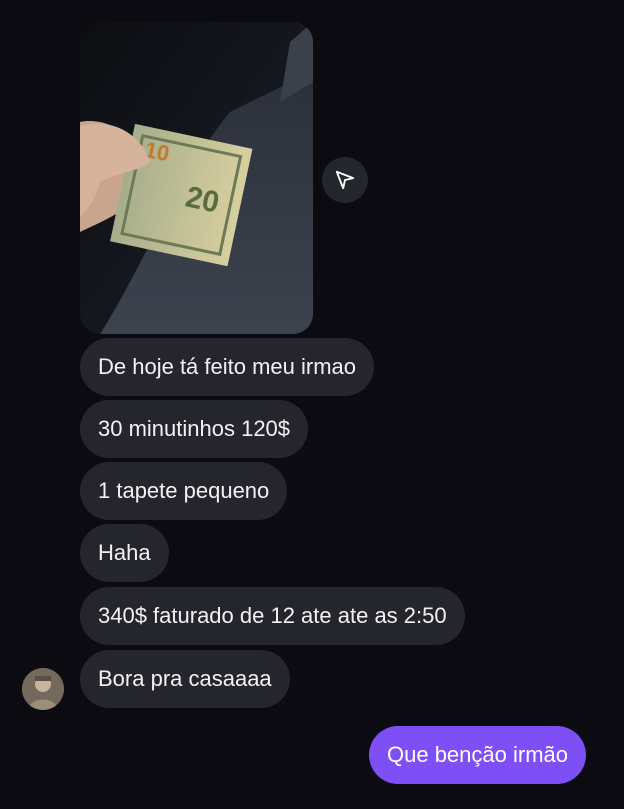 The image size is (624, 809). Describe the element at coordinates (184, 491) in the screenshot. I see `received-message: 1 tapete pequeno` at that location.